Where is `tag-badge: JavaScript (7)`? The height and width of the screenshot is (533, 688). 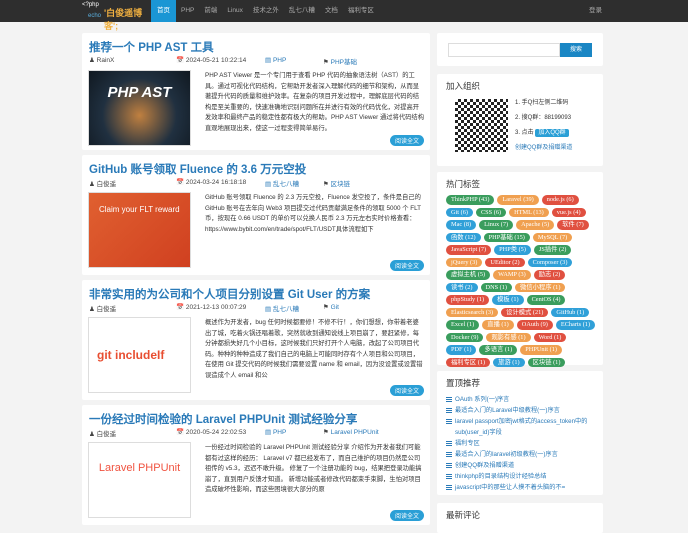 tag-badge: JavaScript (7) is located at coordinates (469, 250).